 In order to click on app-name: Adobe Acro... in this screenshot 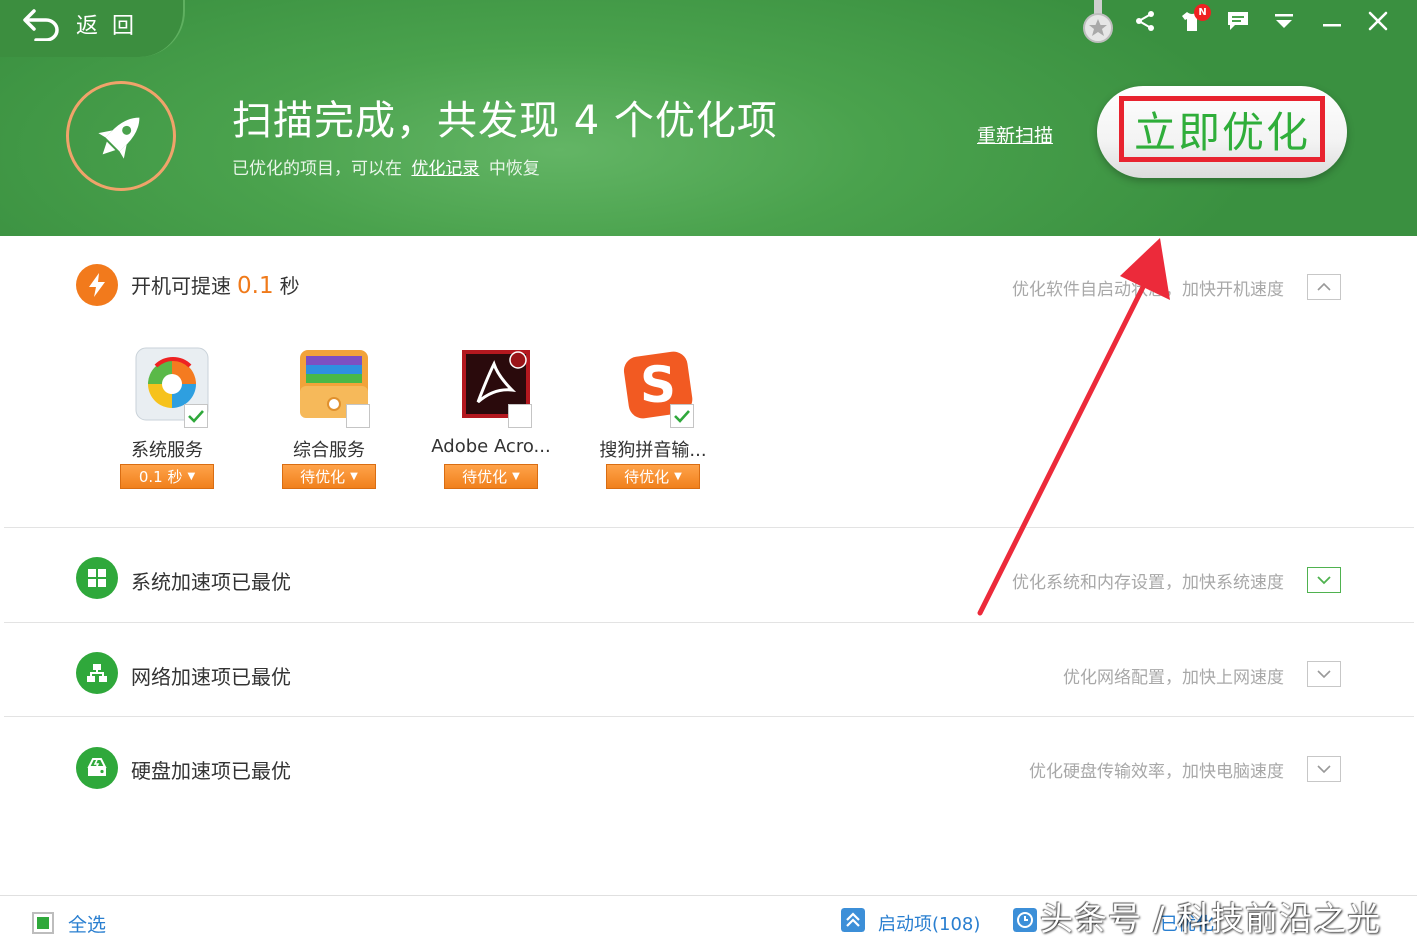, I will do `click(491, 446)`.